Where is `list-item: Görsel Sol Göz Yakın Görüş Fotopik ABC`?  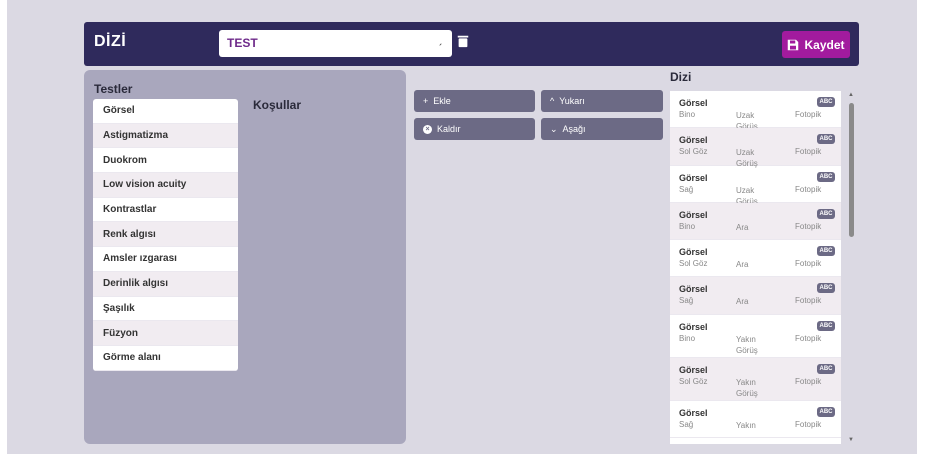 list-item: Görsel Sol Göz Yakın Görüş Fotopik ABC is located at coordinates (755, 379).